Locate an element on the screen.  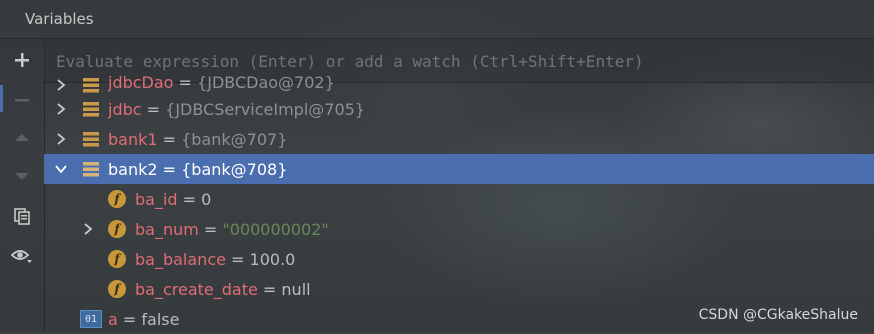
tree-row: f ba_balance = 100.0 is located at coordinates (459, 259).